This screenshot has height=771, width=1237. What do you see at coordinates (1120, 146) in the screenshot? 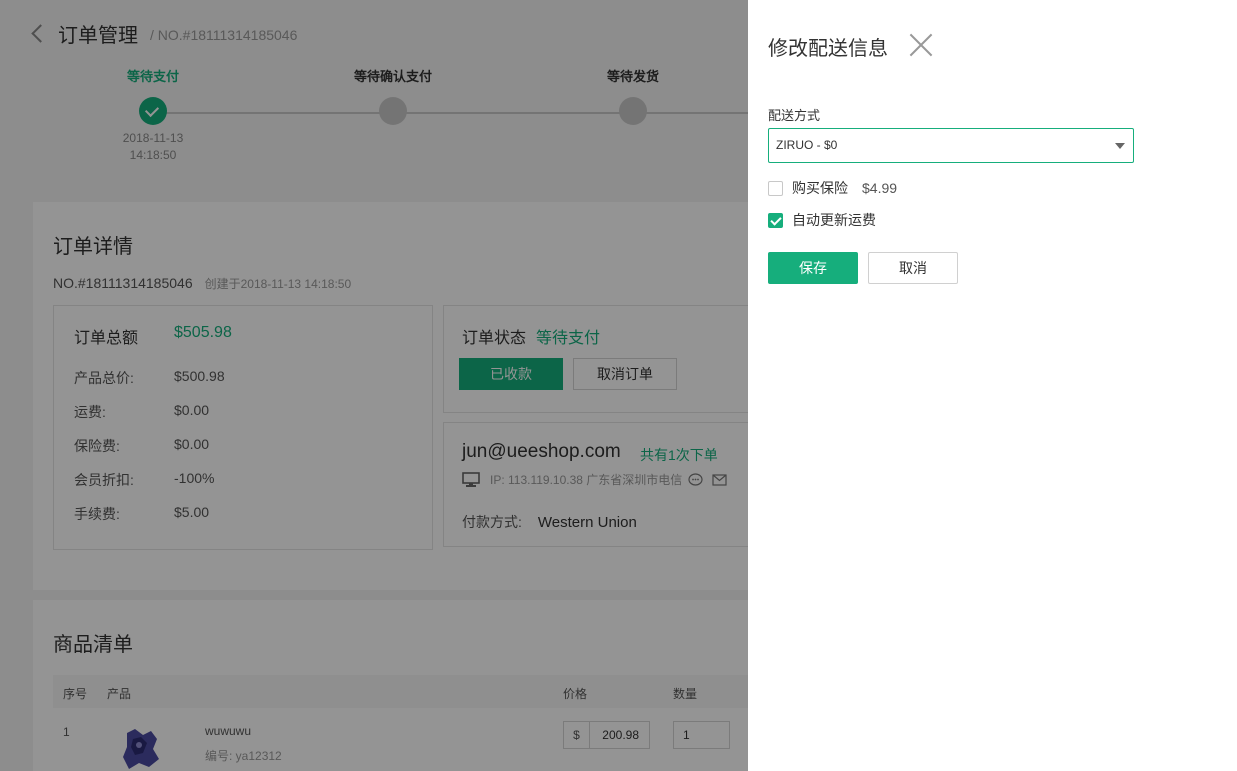
I see `chevron-down-icon` at bounding box center [1120, 146].